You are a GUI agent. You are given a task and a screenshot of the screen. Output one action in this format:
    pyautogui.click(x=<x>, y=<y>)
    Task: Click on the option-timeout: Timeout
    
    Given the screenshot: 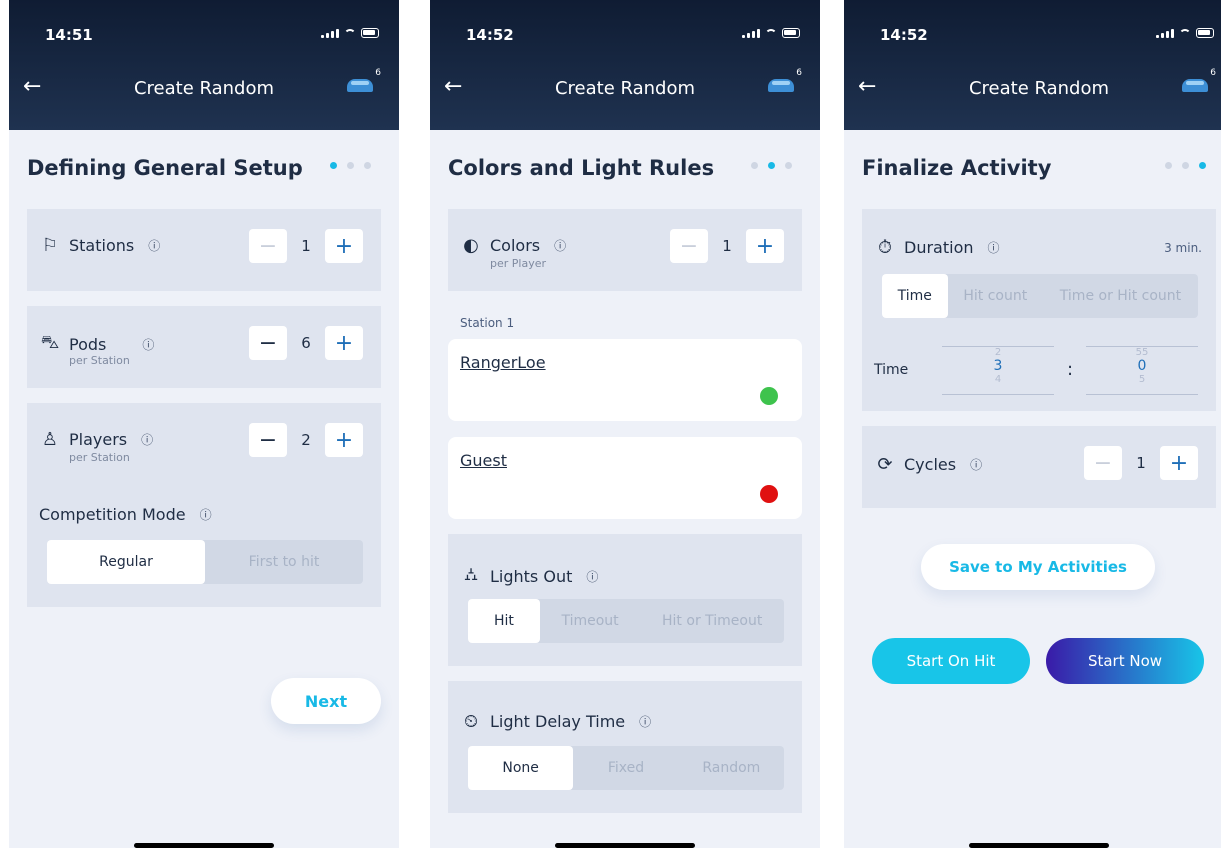 What is the action you would take?
    pyautogui.click(x=590, y=621)
    